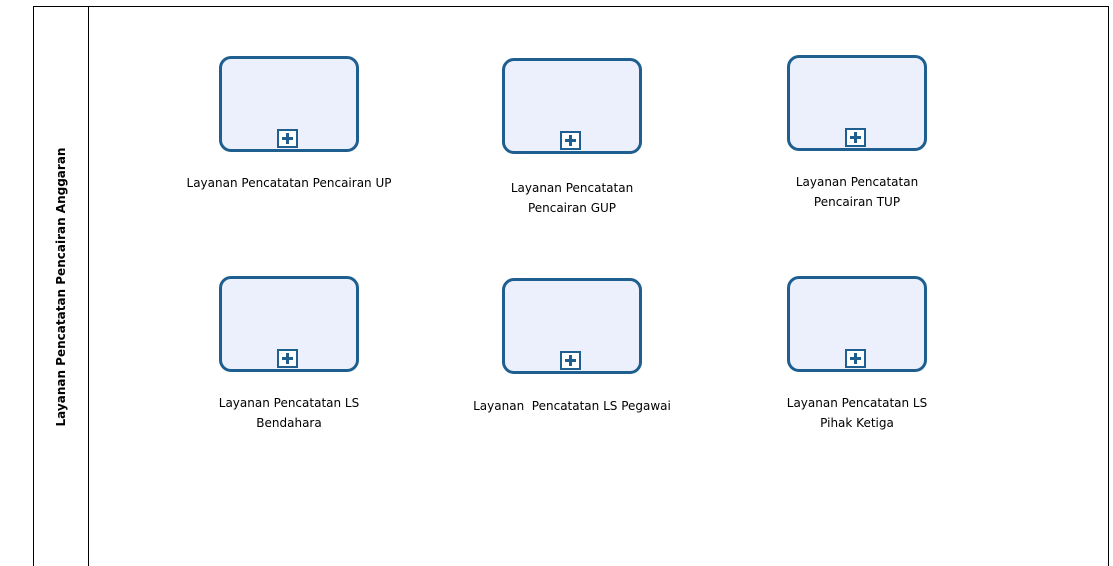 This screenshot has height=566, width=1113. What do you see at coordinates (572, 406) in the screenshot?
I see `task-label: Layanan Pencatatan LS Pegawai` at bounding box center [572, 406].